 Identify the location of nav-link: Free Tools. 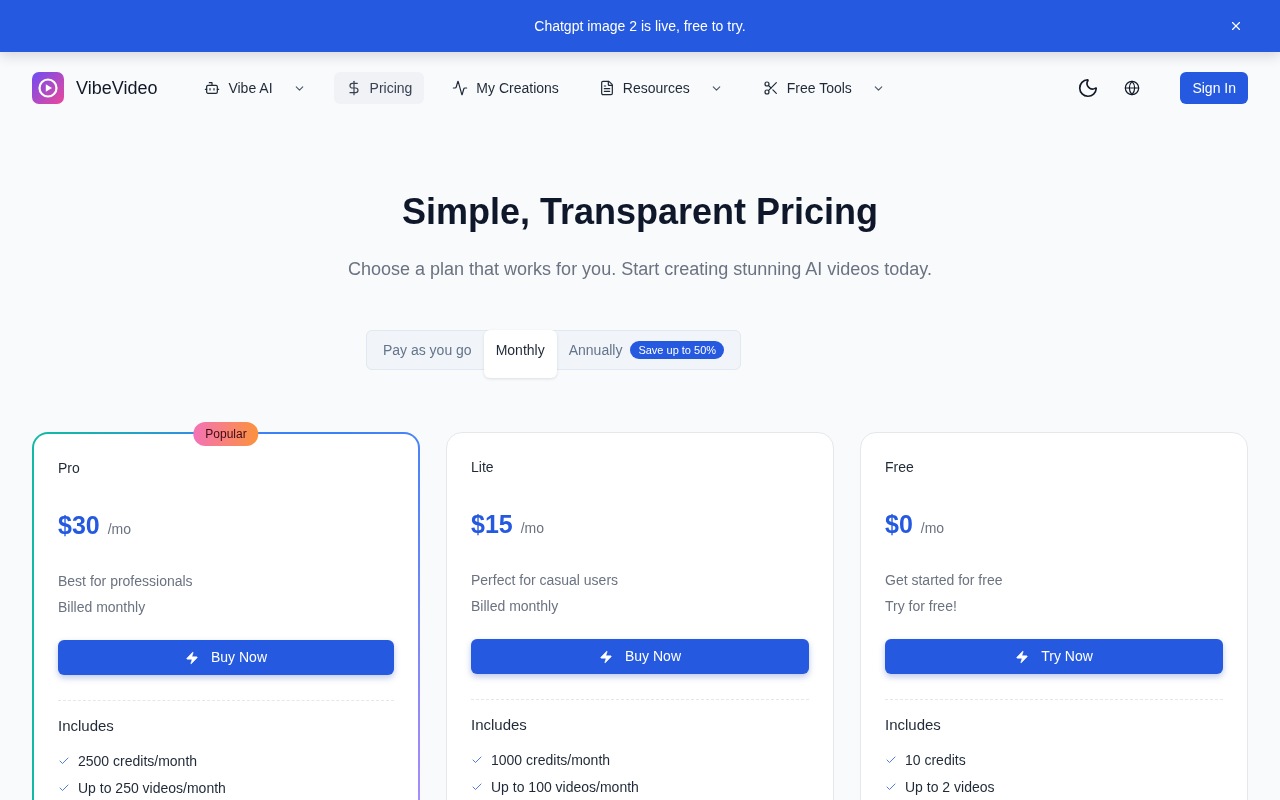
(823, 88).